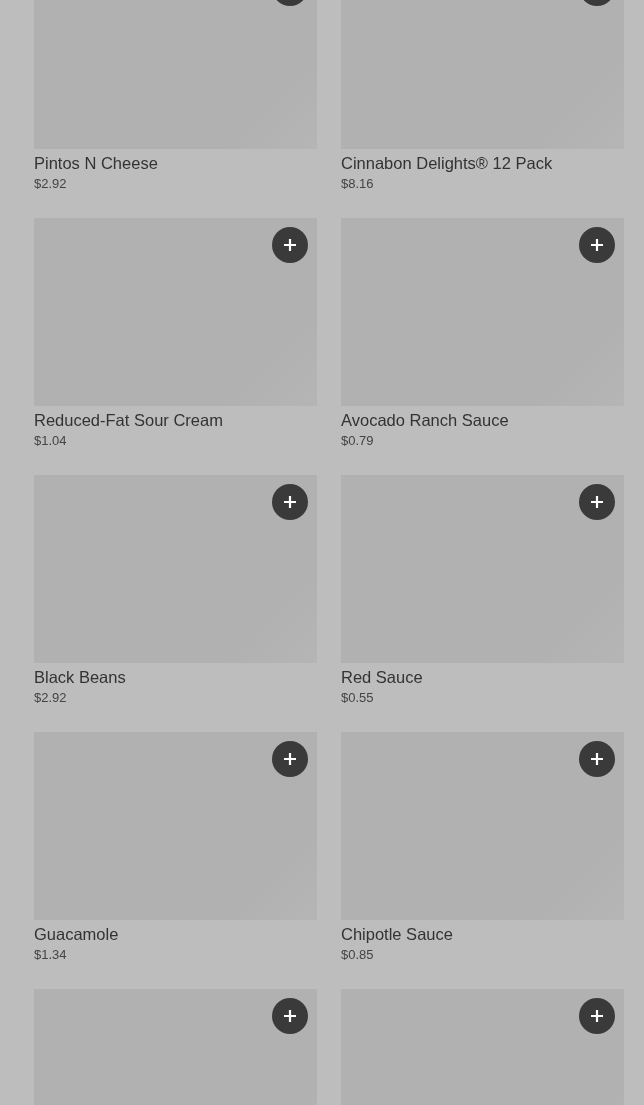  What do you see at coordinates (51, 441) in the screenshot?
I see `item-price: $1.04` at bounding box center [51, 441].